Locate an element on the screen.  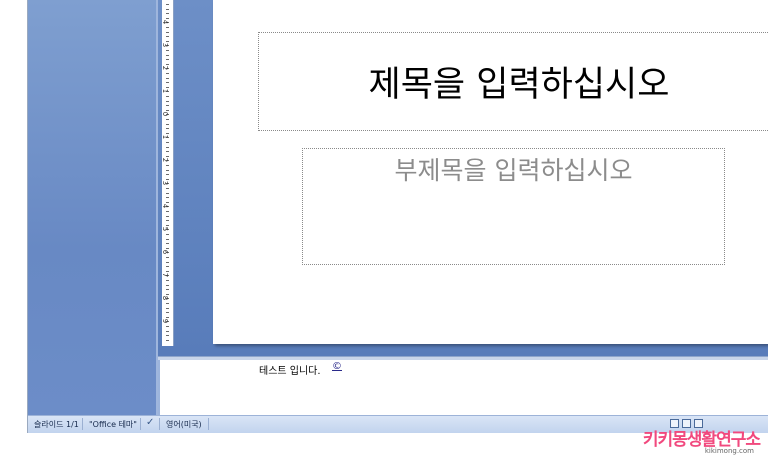
title-placeholder: 제목을 입력하십시오 is located at coordinates (513, 81).